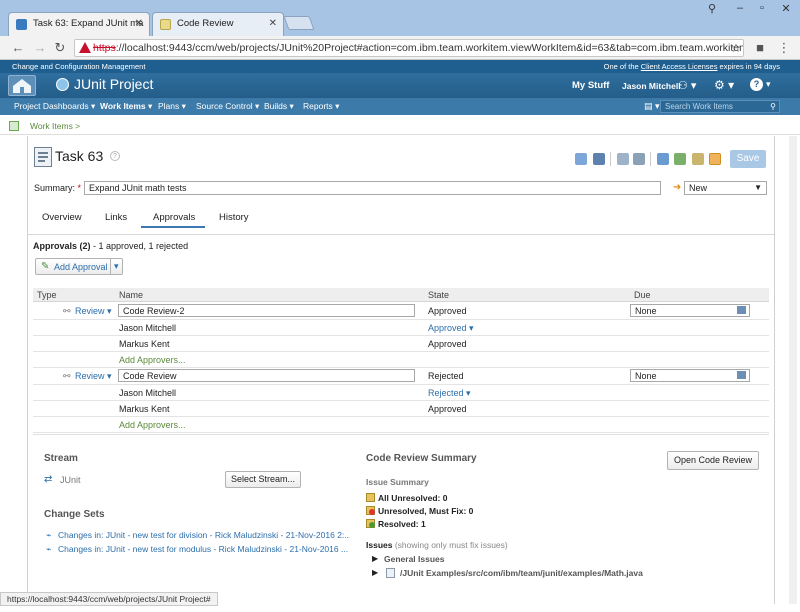 Image resolution: width=800 pixels, height=612 pixels. I want to click on search-icon: ⚲, so click(773, 106).